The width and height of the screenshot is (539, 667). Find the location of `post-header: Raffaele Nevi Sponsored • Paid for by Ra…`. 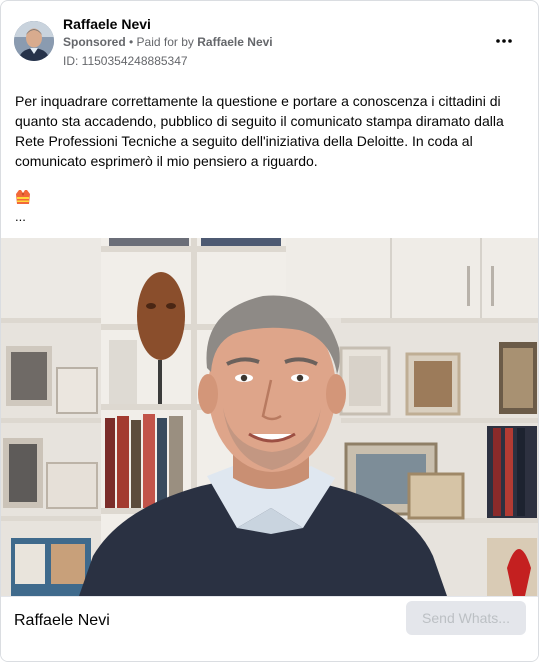

post-header: Raffaele Nevi Sponsored • Paid for by Ra… is located at coordinates (269, 41).